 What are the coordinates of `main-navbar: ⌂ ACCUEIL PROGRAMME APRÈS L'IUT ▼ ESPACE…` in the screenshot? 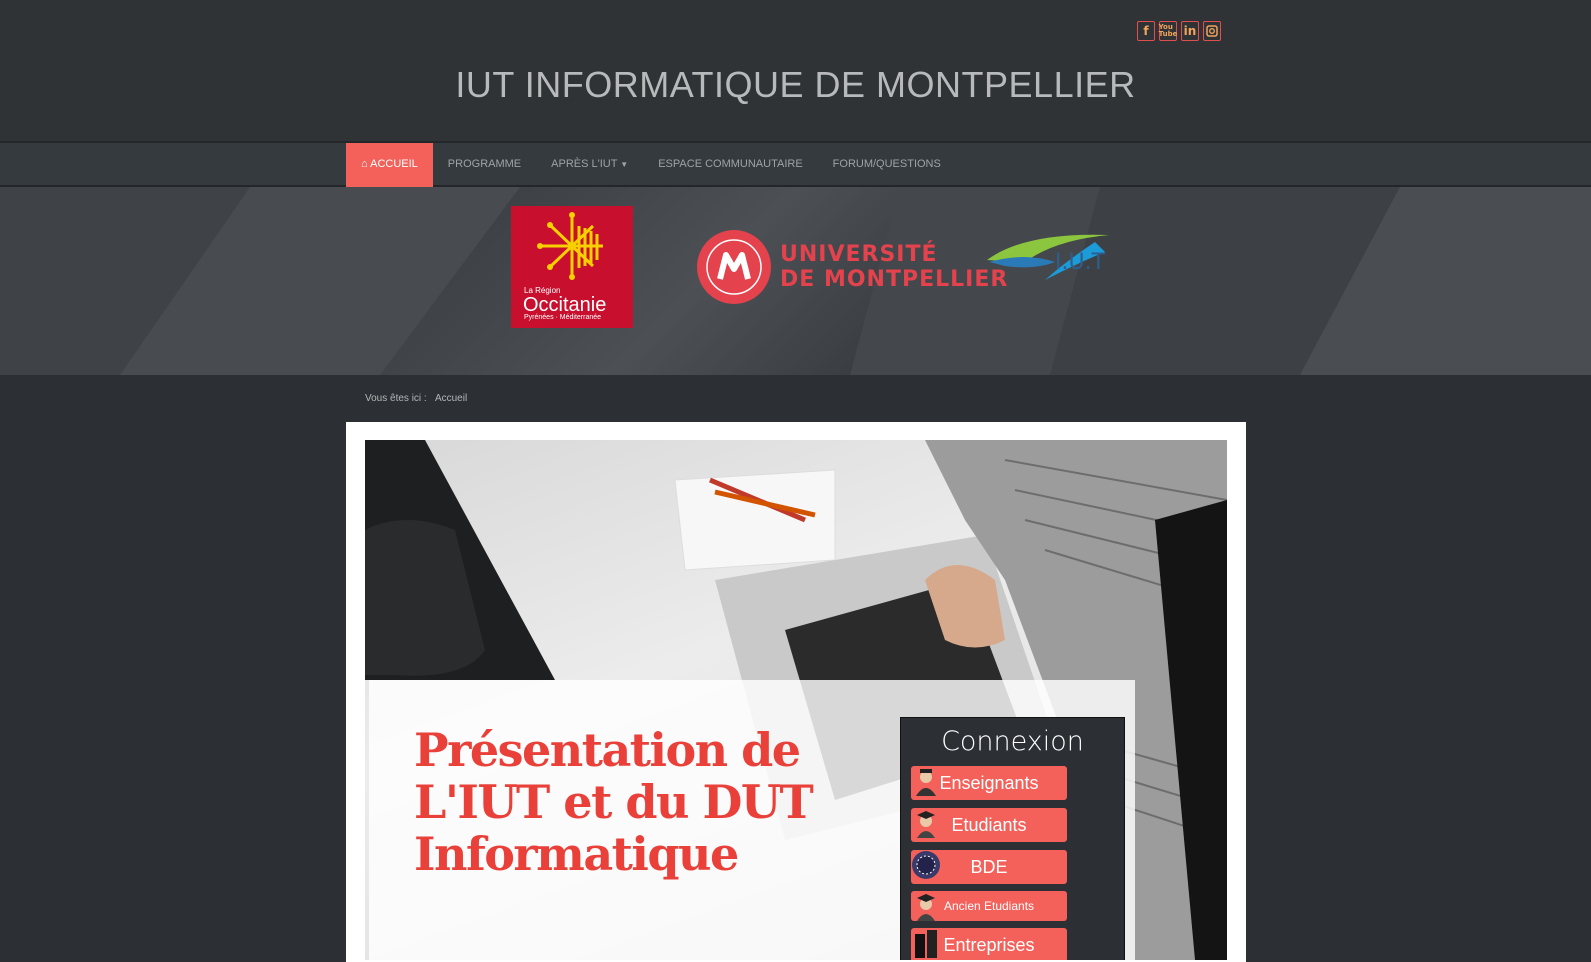 It's located at (795, 164).